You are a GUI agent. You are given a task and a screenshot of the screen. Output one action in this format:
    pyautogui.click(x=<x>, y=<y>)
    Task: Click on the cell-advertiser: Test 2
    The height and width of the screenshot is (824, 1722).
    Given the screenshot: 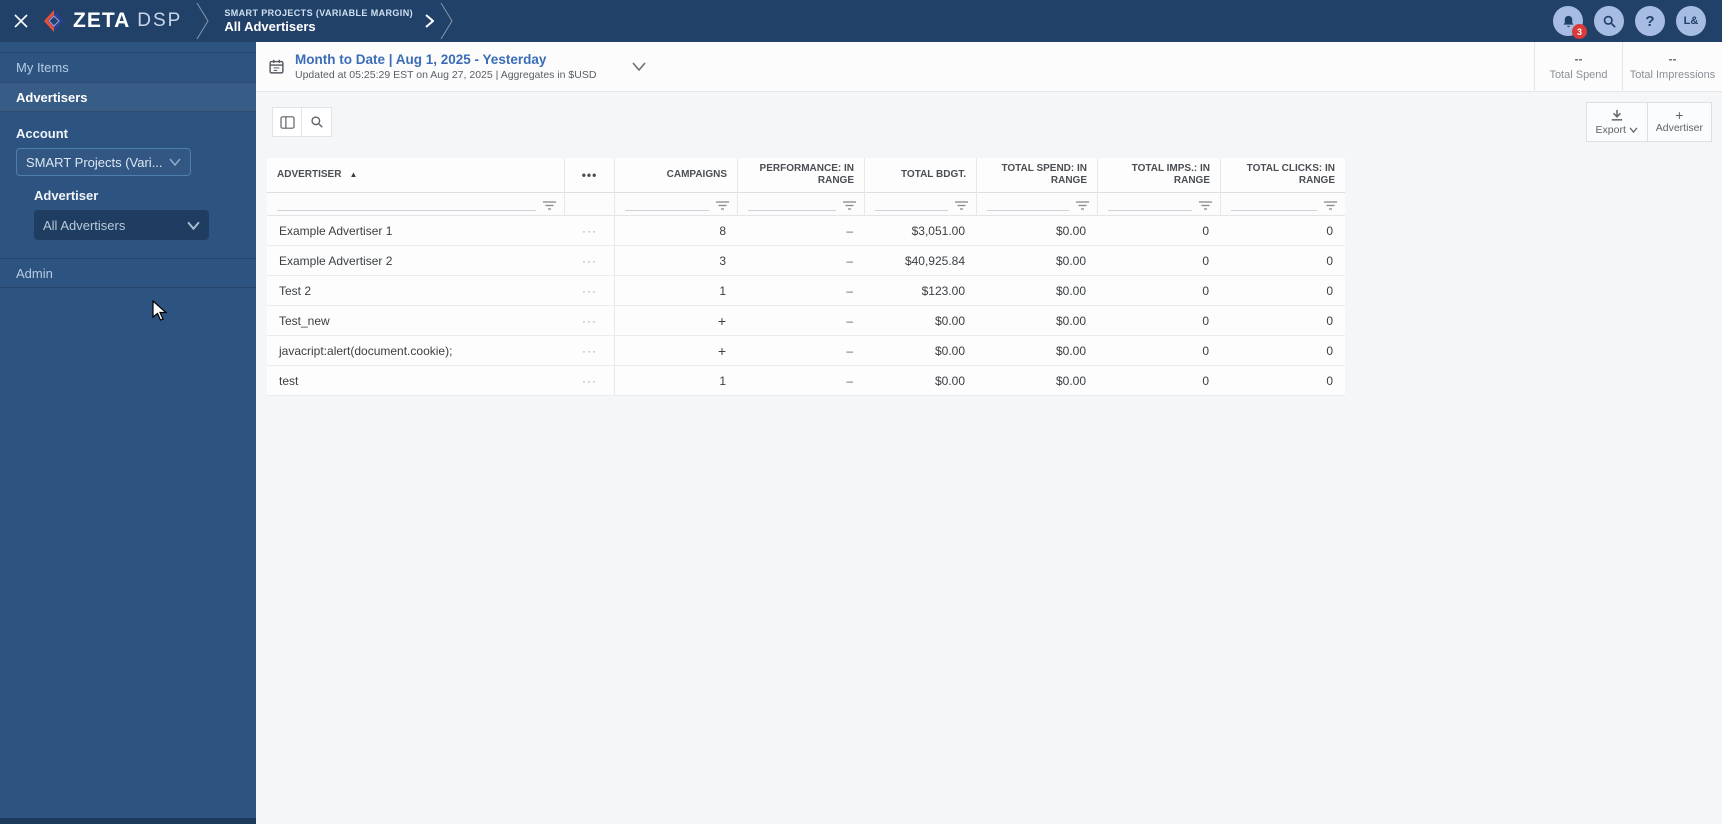 What is the action you would take?
    pyautogui.click(x=416, y=291)
    